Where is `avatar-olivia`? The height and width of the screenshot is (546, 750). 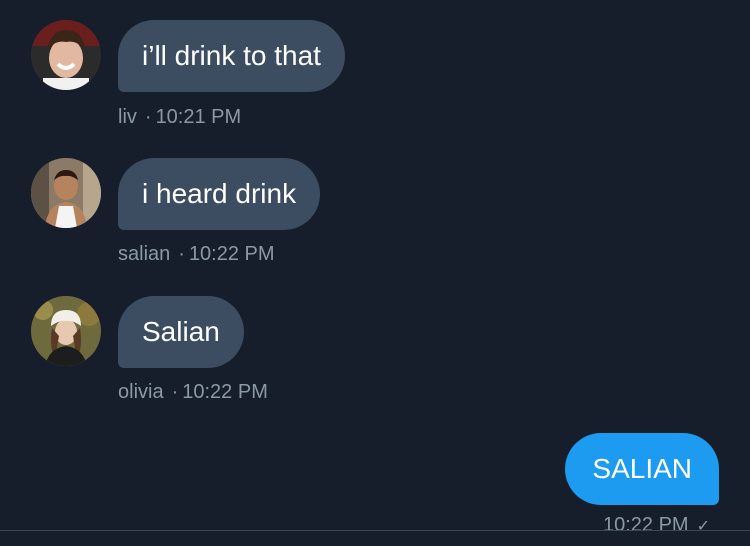
avatar-olivia is located at coordinates (66, 331).